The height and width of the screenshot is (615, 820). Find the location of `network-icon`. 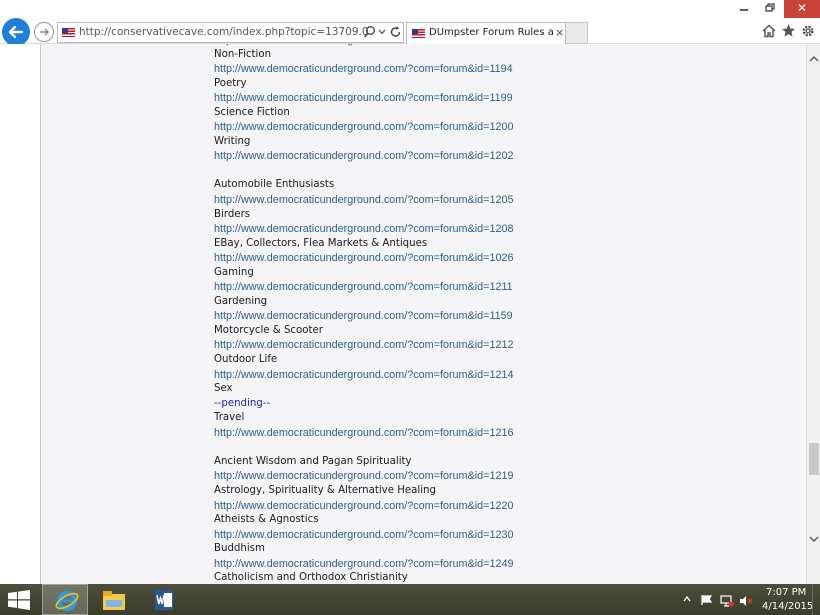

network-icon is located at coordinates (727, 601).